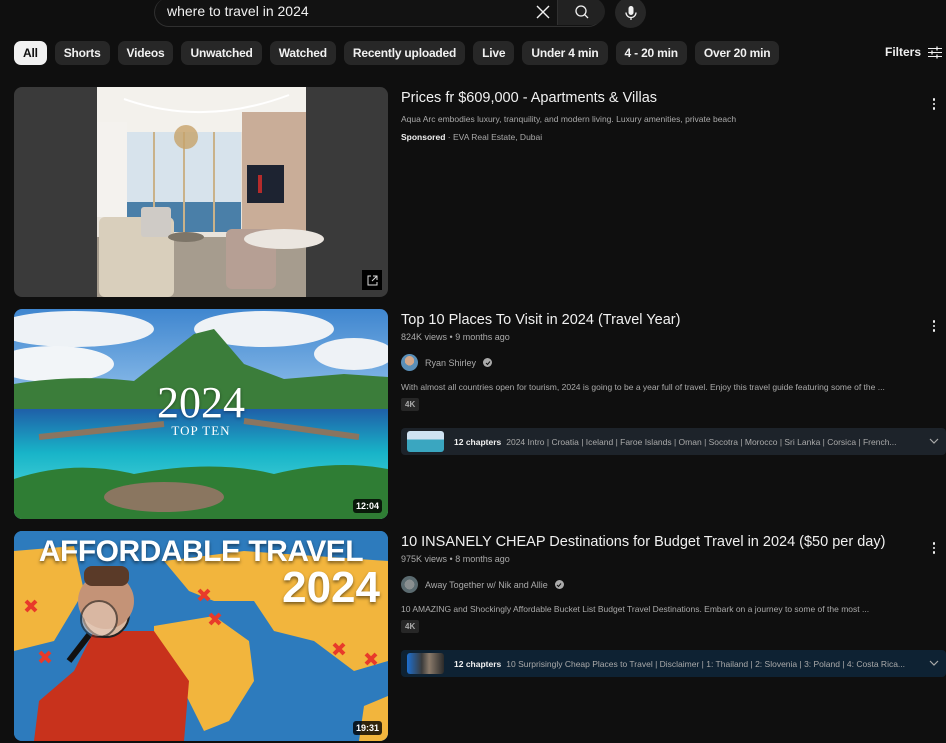  Describe the element at coordinates (210, 192) in the screenshot. I see `apartment-interior-image` at that location.